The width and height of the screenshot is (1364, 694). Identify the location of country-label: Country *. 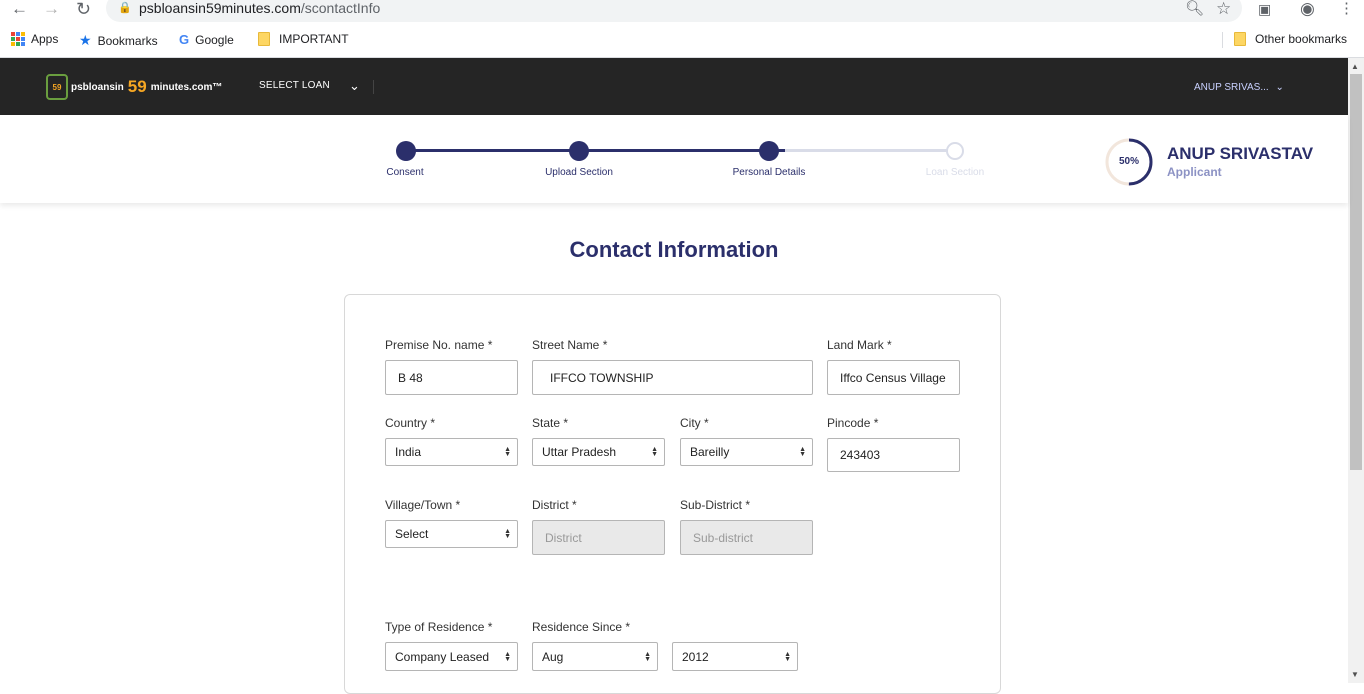
(410, 423).